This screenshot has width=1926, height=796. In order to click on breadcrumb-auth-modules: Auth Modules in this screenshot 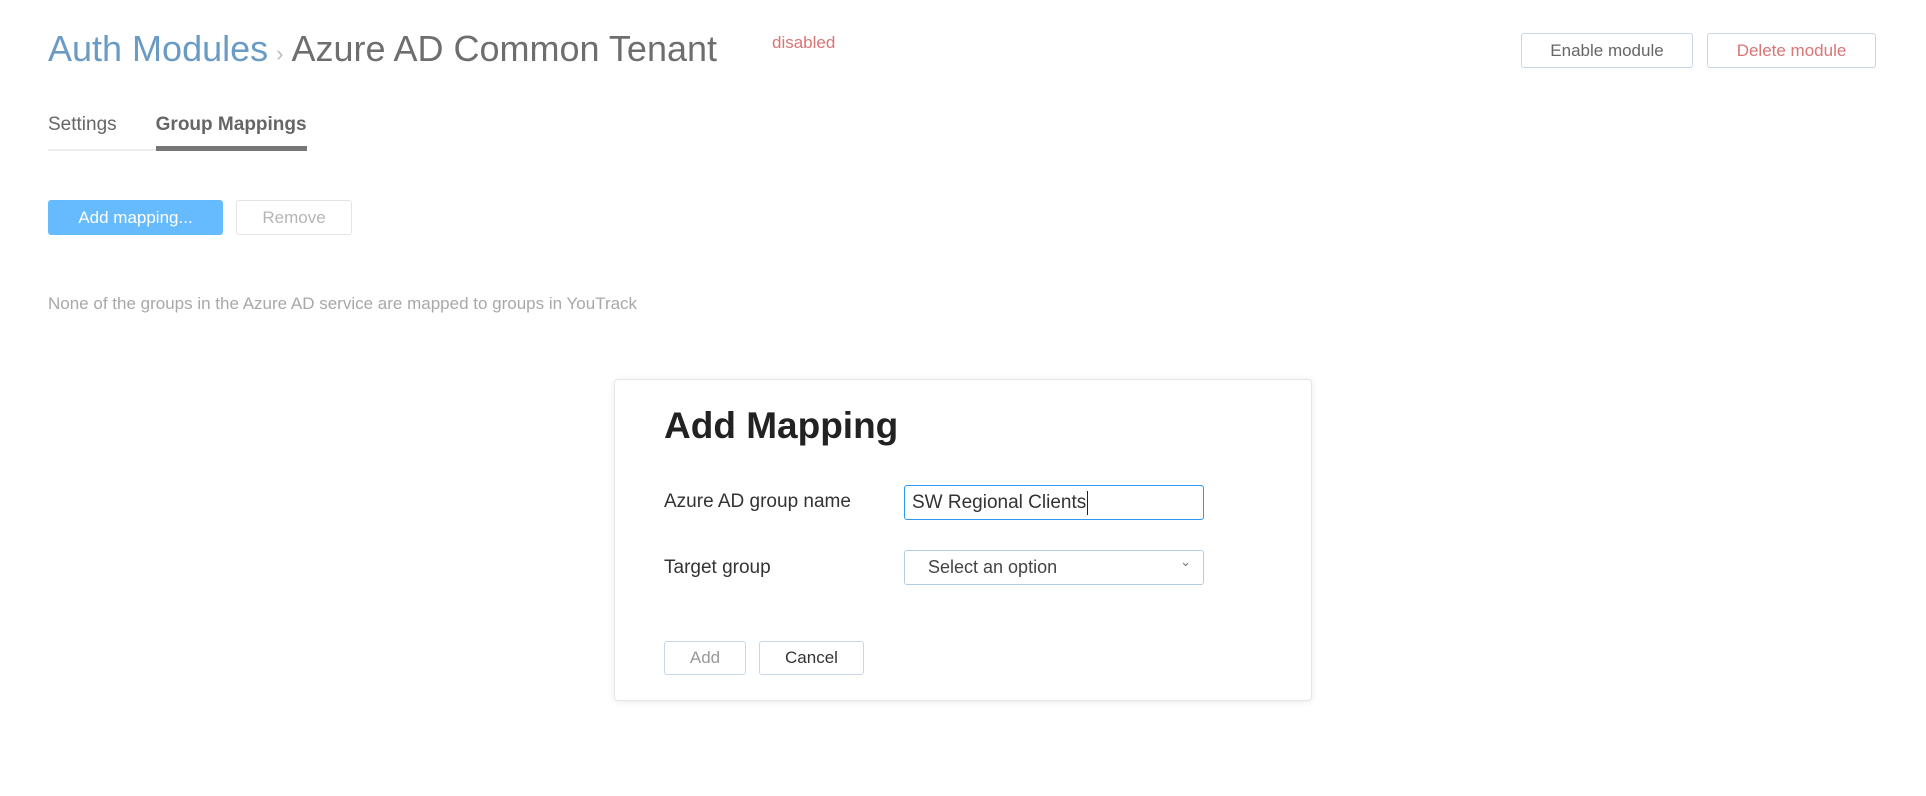, I will do `click(158, 49)`.